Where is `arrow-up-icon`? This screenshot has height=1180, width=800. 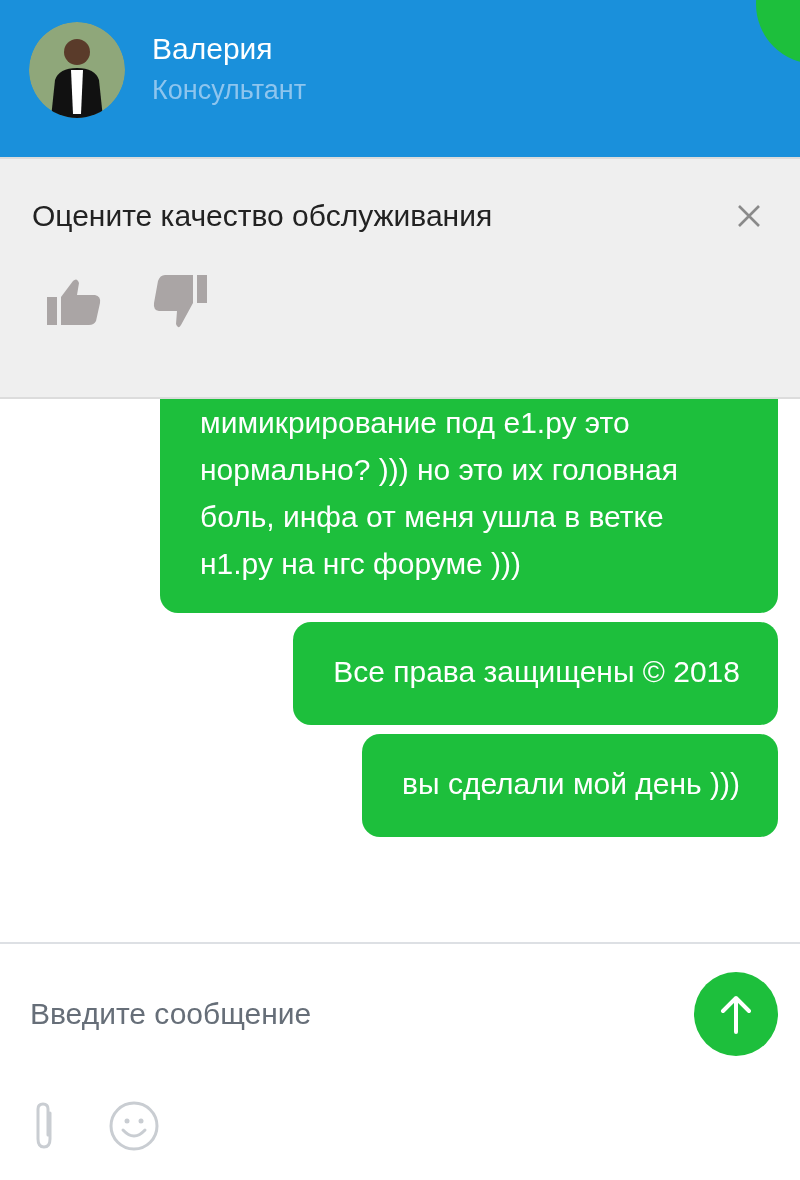
arrow-up-icon is located at coordinates (736, 1014).